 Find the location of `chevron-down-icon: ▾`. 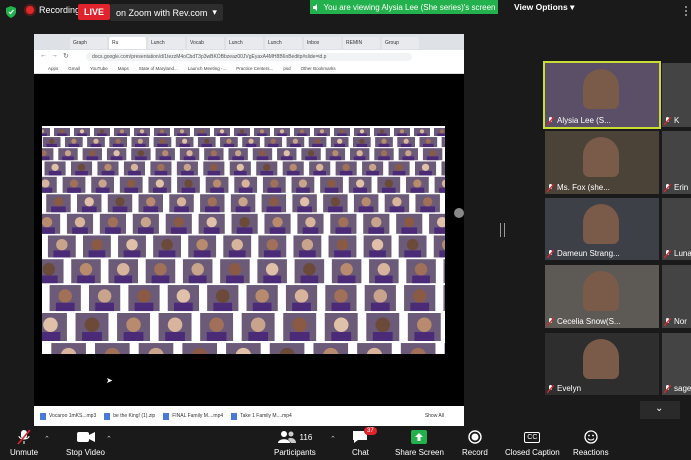

chevron-down-icon: ▾ is located at coordinates (214, 12).